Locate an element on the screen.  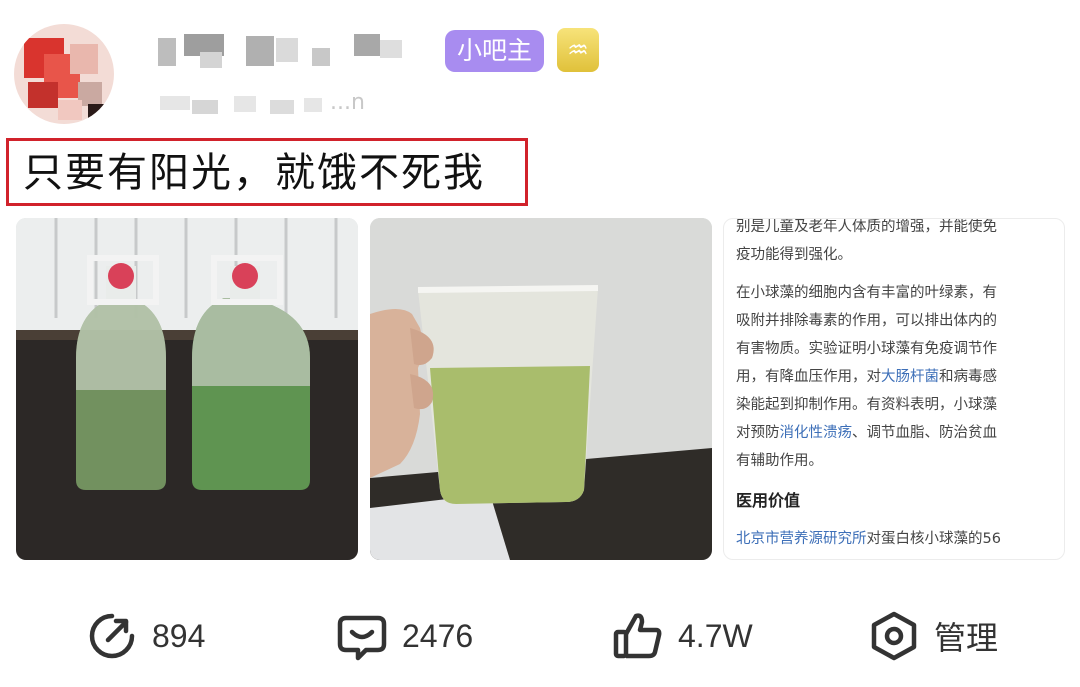
comment-button: 2476 is located at coordinates (404, 636).